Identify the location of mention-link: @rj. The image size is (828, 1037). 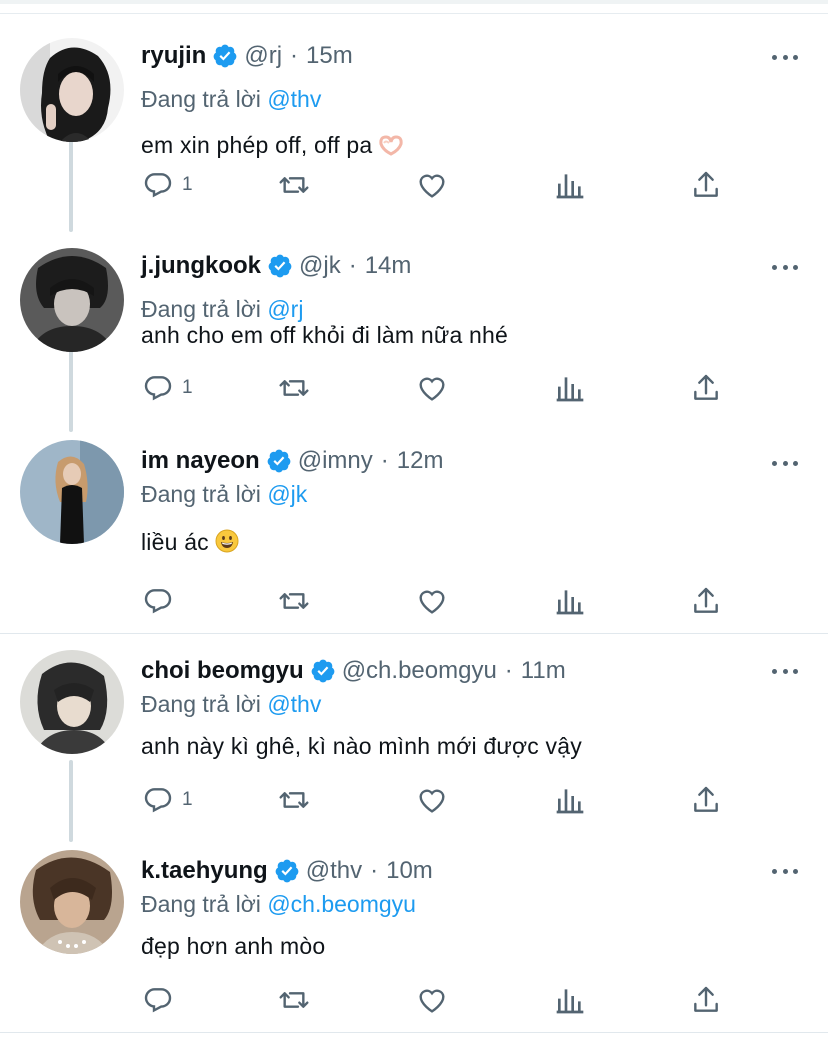
(285, 309).